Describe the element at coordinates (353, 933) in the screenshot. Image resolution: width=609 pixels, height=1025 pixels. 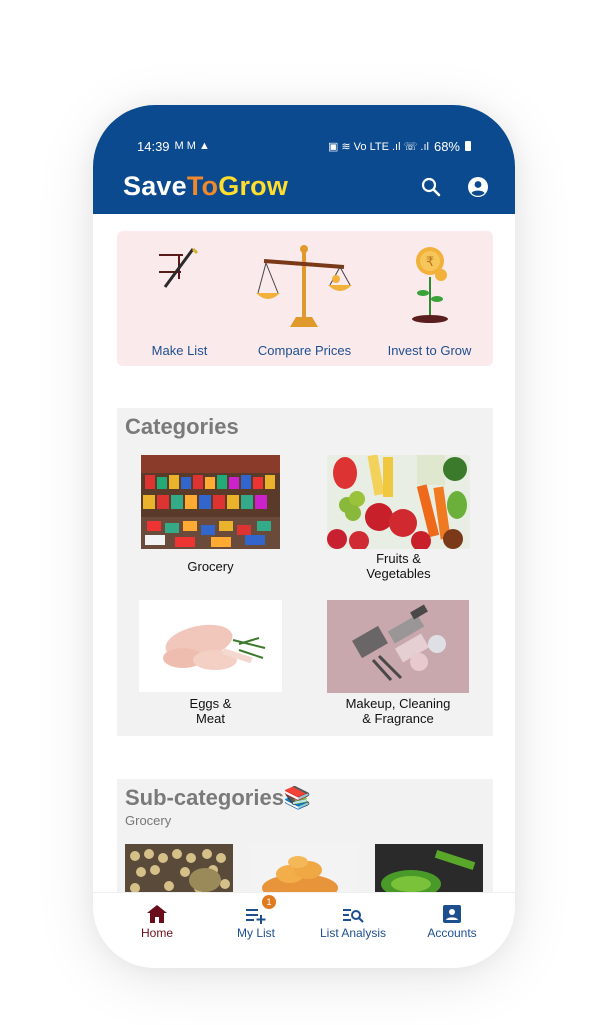
I see `nav-list-analysis-label: List Analysis` at that location.